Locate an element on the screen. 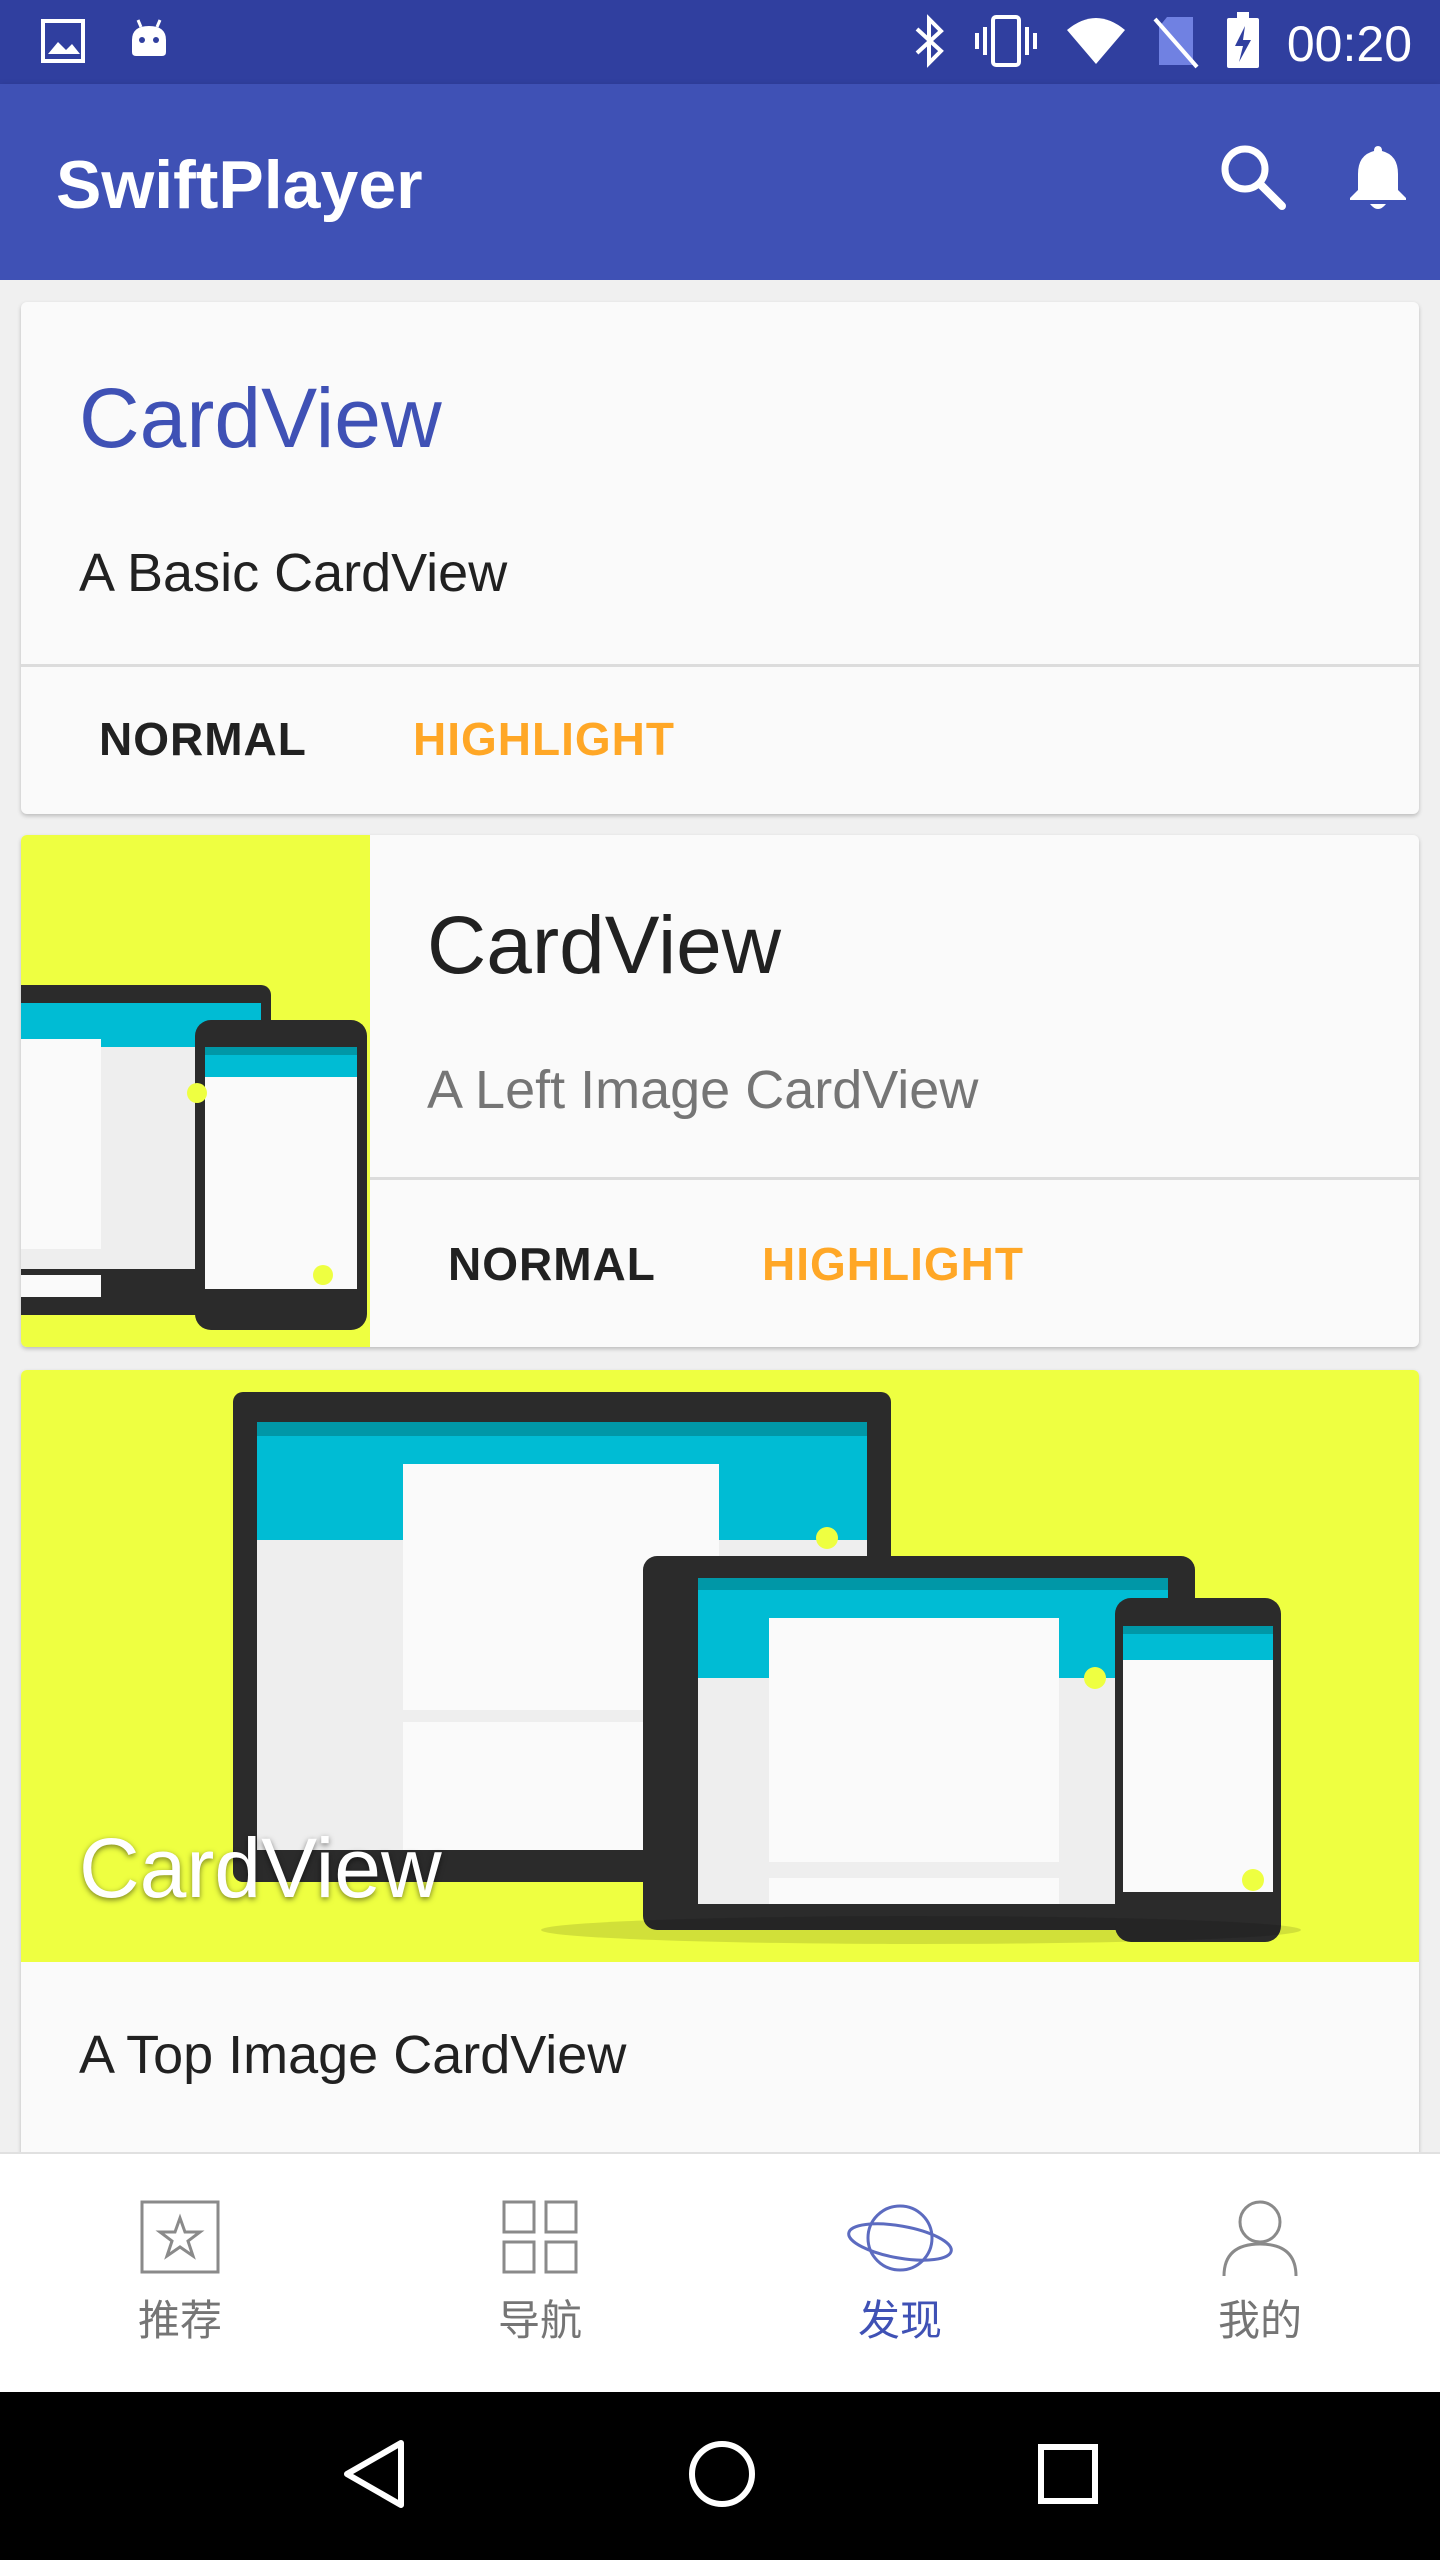  card-subtitle: A Basic CardView is located at coordinates (293, 573).